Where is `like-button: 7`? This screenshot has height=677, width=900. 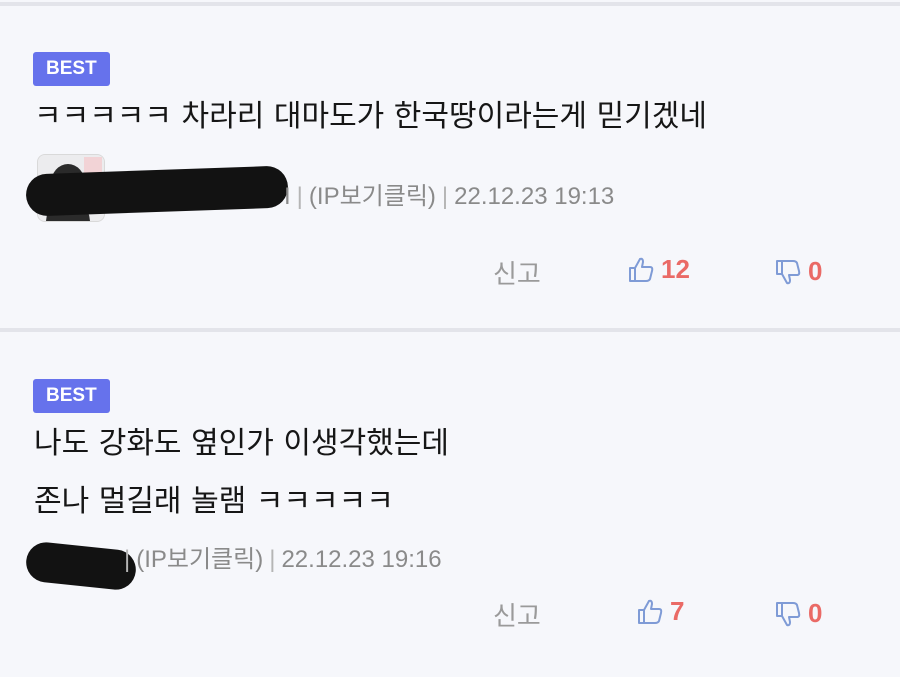 like-button: 7 is located at coordinates (660, 611).